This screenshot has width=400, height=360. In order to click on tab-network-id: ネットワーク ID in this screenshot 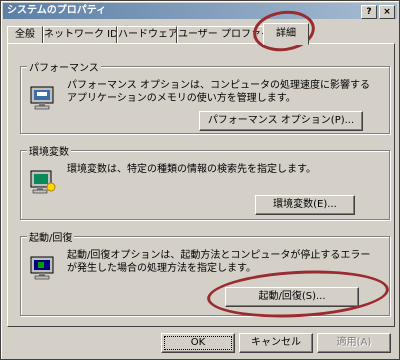, I will do `click(80, 35)`.